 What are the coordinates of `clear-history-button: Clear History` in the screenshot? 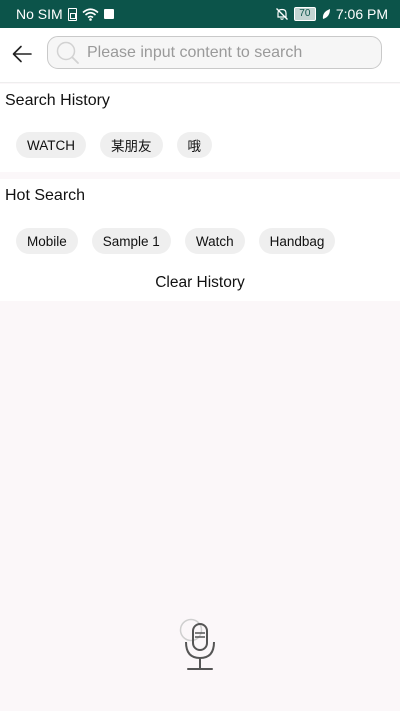 It's located at (200, 283).